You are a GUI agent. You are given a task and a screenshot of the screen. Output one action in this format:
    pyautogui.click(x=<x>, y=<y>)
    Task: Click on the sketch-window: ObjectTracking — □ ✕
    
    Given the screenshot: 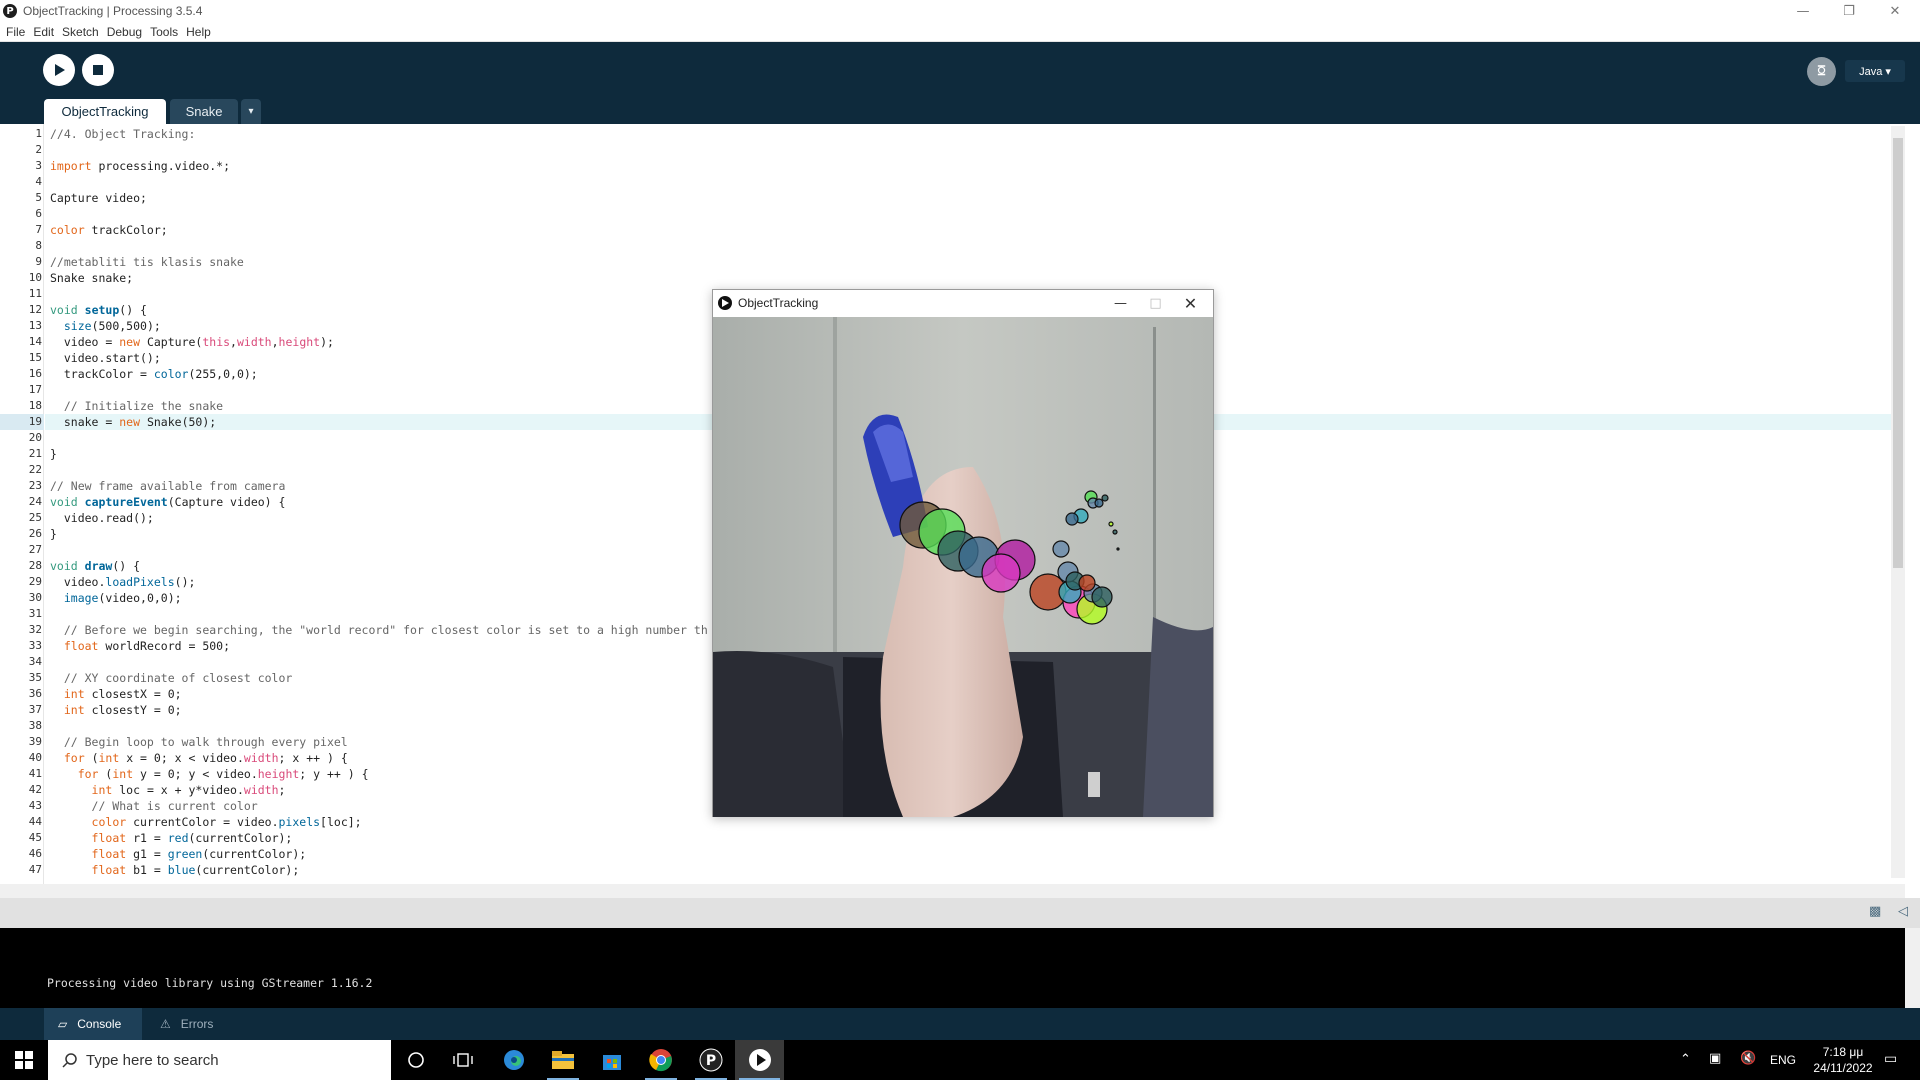 What is the action you would take?
    pyautogui.click(x=963, y=553)
    